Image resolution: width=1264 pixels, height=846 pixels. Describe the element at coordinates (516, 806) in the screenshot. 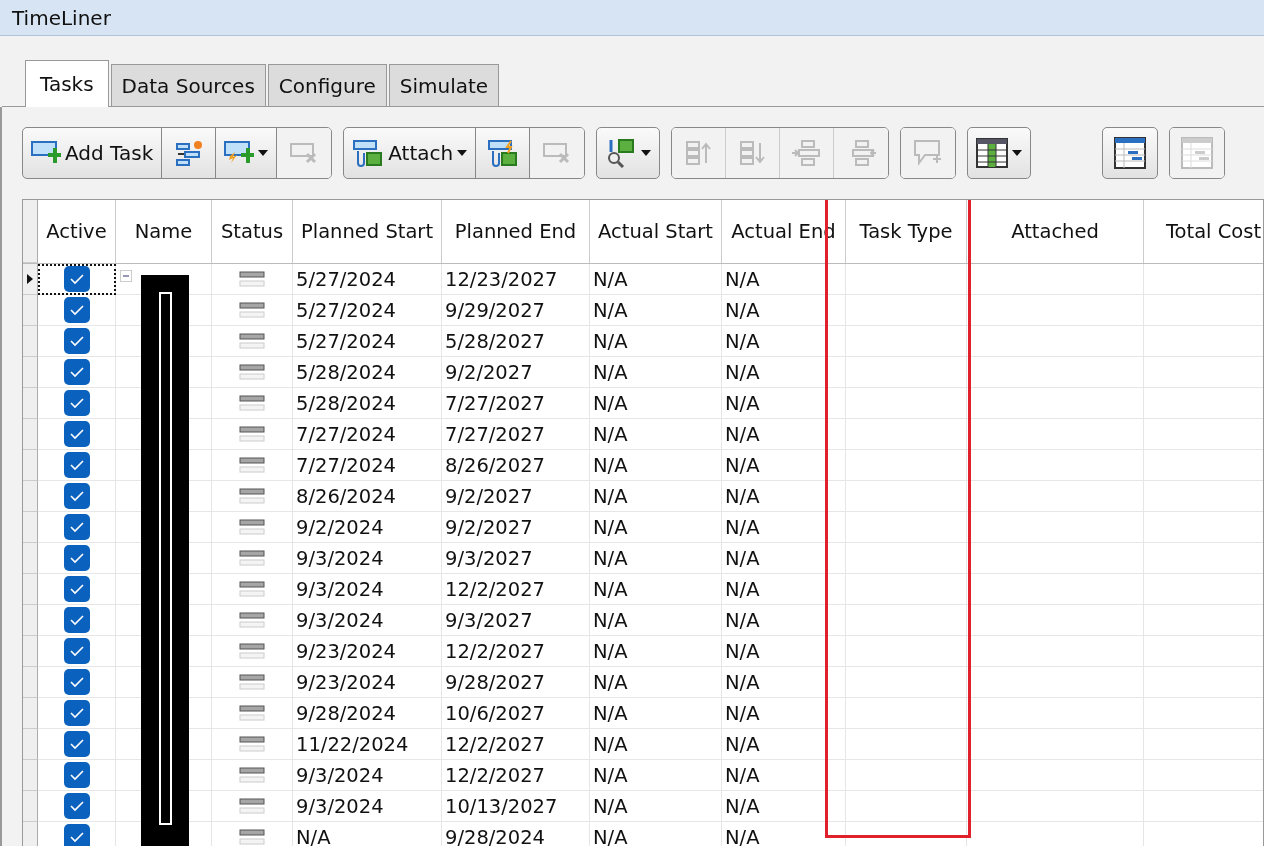

I see `table-cell: 10/13/2027` at that location.